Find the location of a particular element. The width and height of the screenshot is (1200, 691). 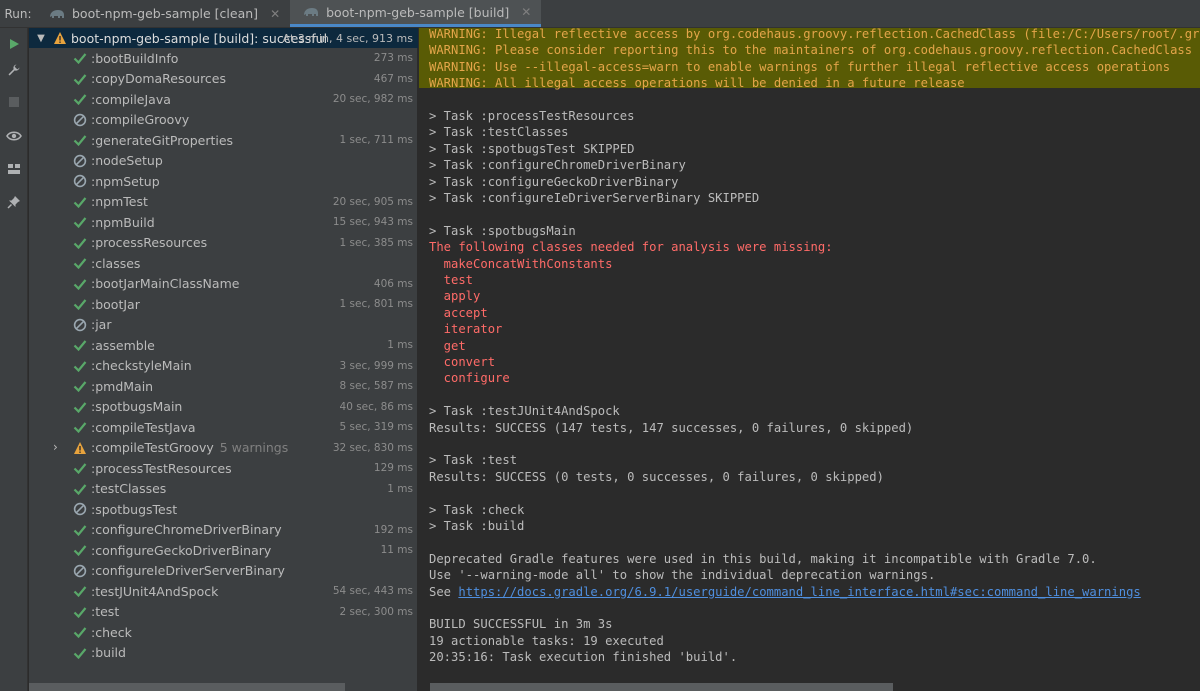

tab-clean: boot-npm-geb-sample [clean] ✕ is located at coordinates (163, 13).